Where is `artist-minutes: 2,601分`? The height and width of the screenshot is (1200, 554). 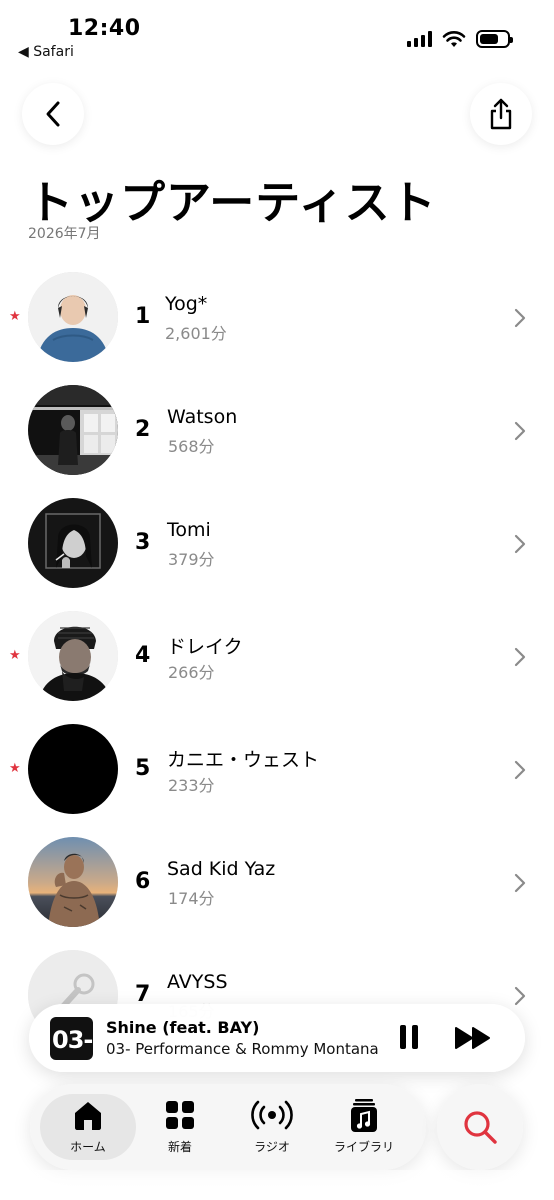 artist-minutes: 2,601分 is located at coordinates (196, 333).